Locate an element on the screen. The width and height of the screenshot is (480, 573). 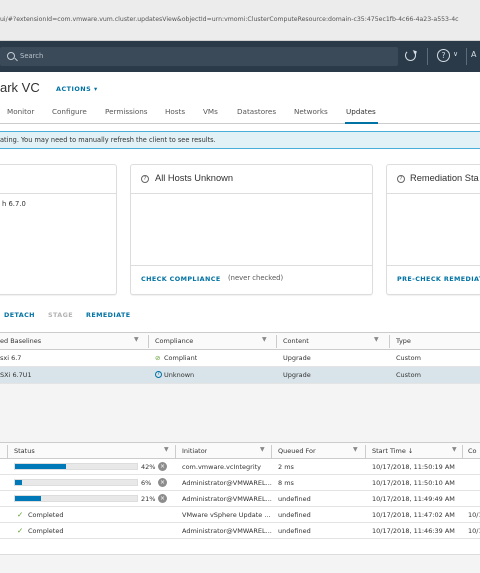
remediation-card-title: Remediation Sta is located at coordinates (444, 178).